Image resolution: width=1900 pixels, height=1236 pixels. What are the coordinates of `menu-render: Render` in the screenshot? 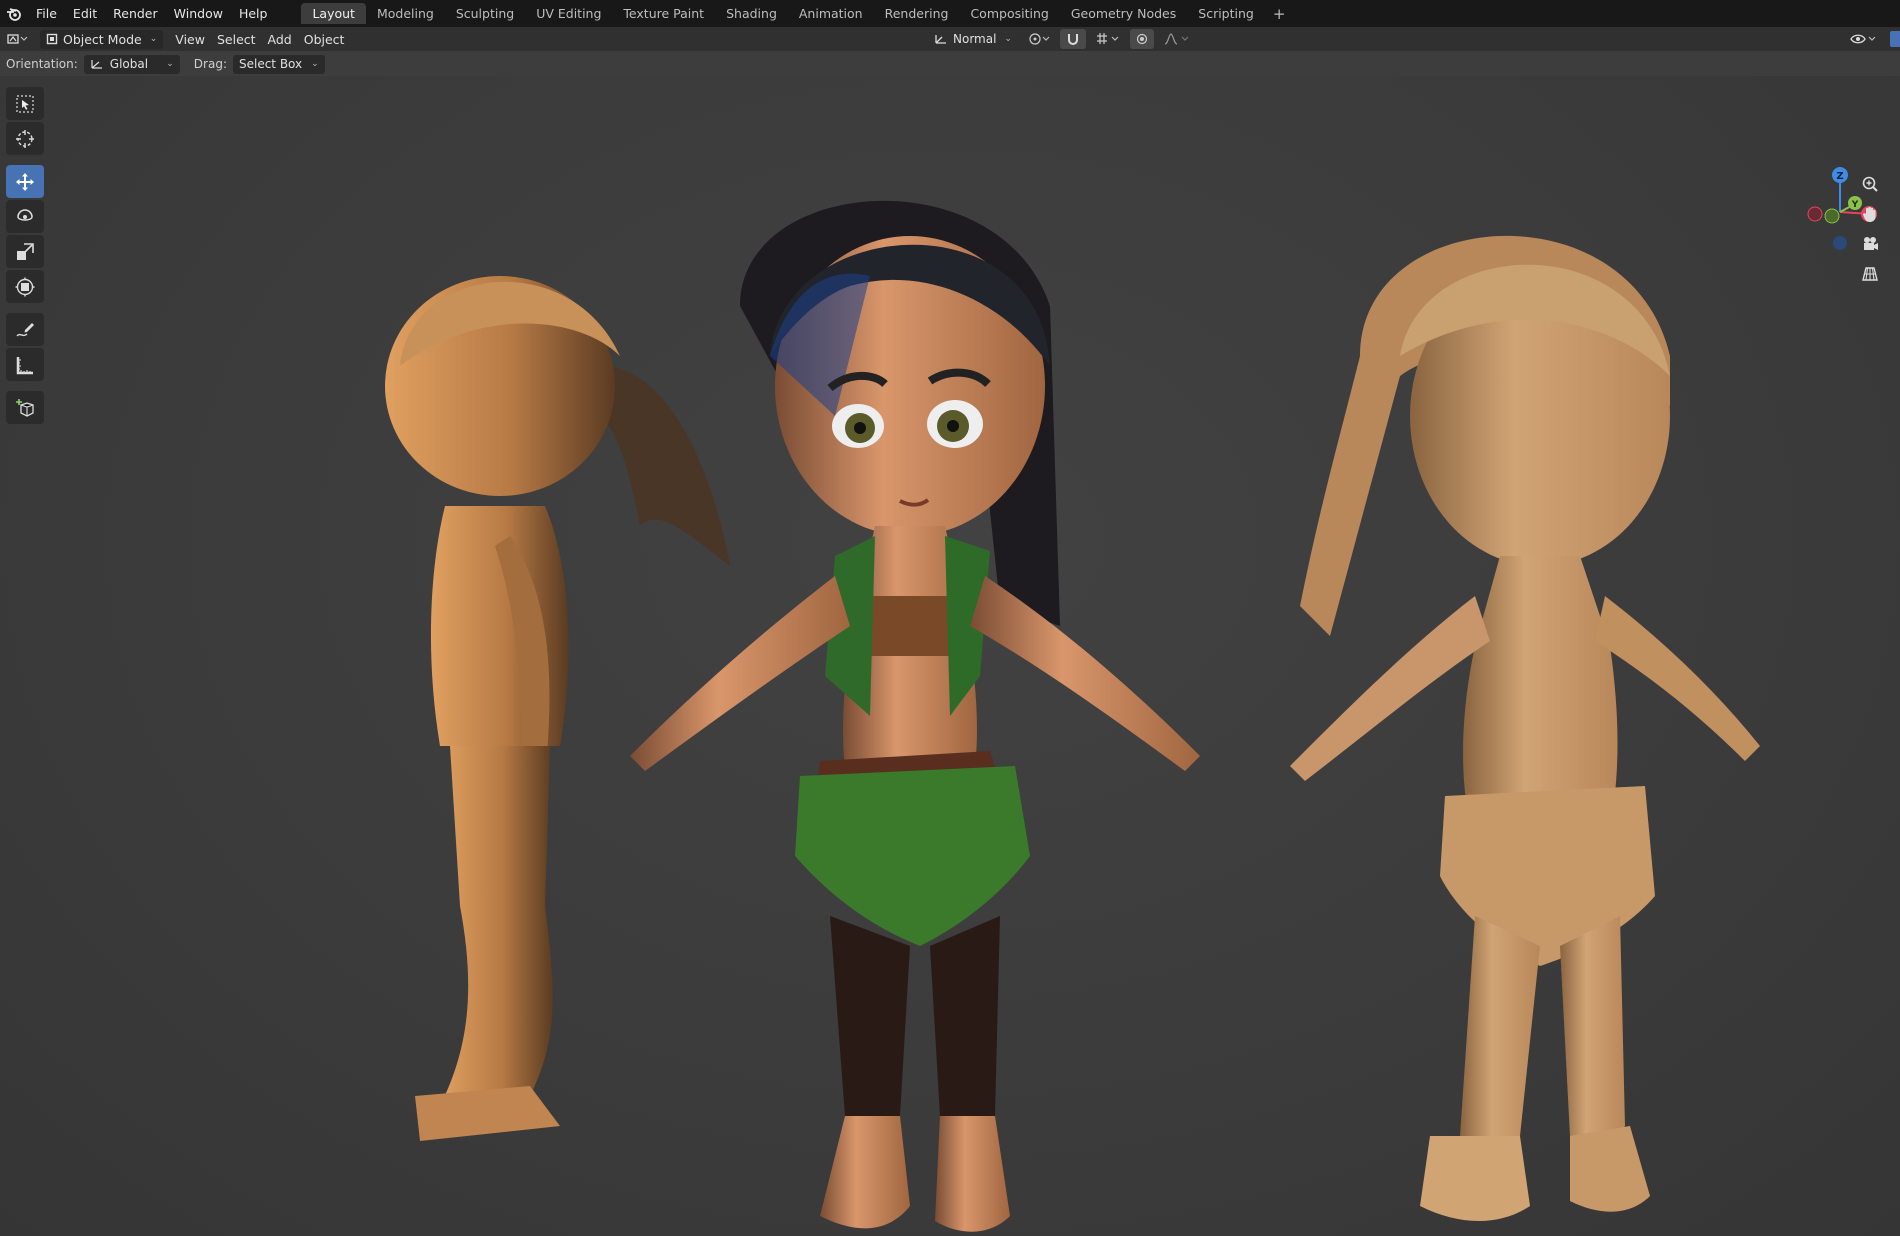 It's located at (135, 13).